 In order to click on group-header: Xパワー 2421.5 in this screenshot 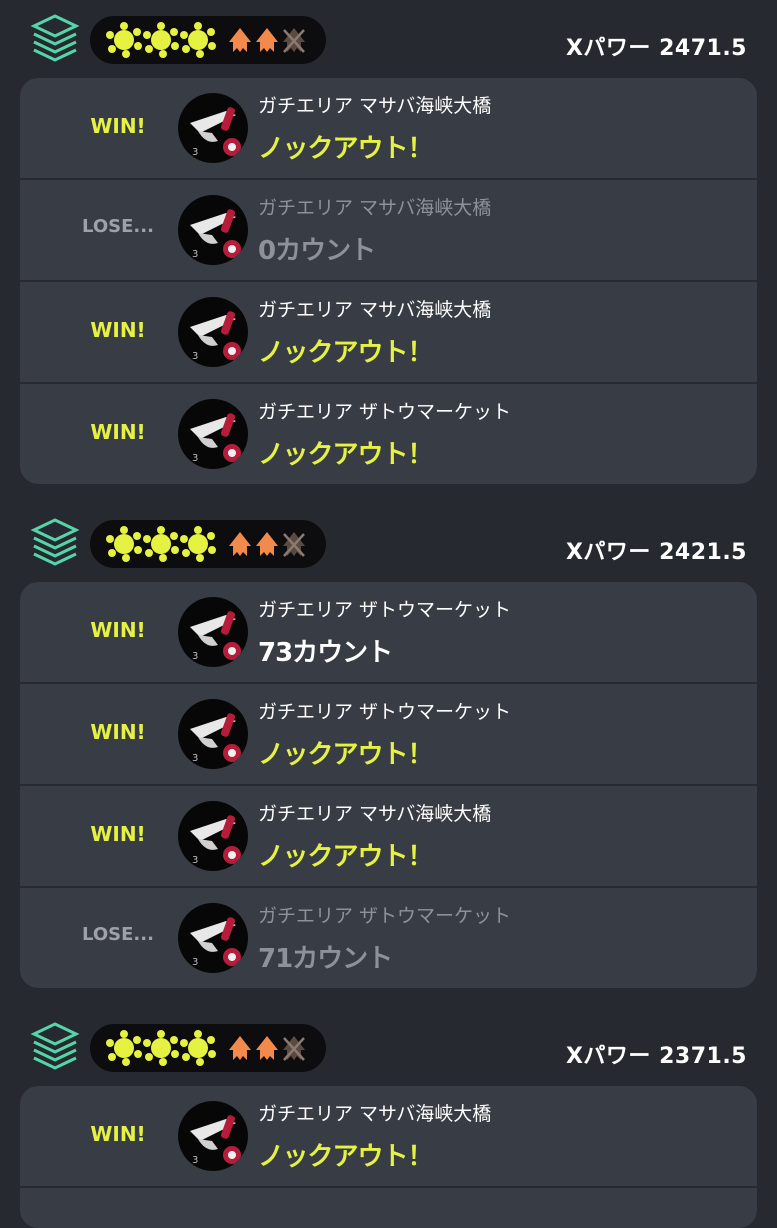, I will do `click(388, 536)`.